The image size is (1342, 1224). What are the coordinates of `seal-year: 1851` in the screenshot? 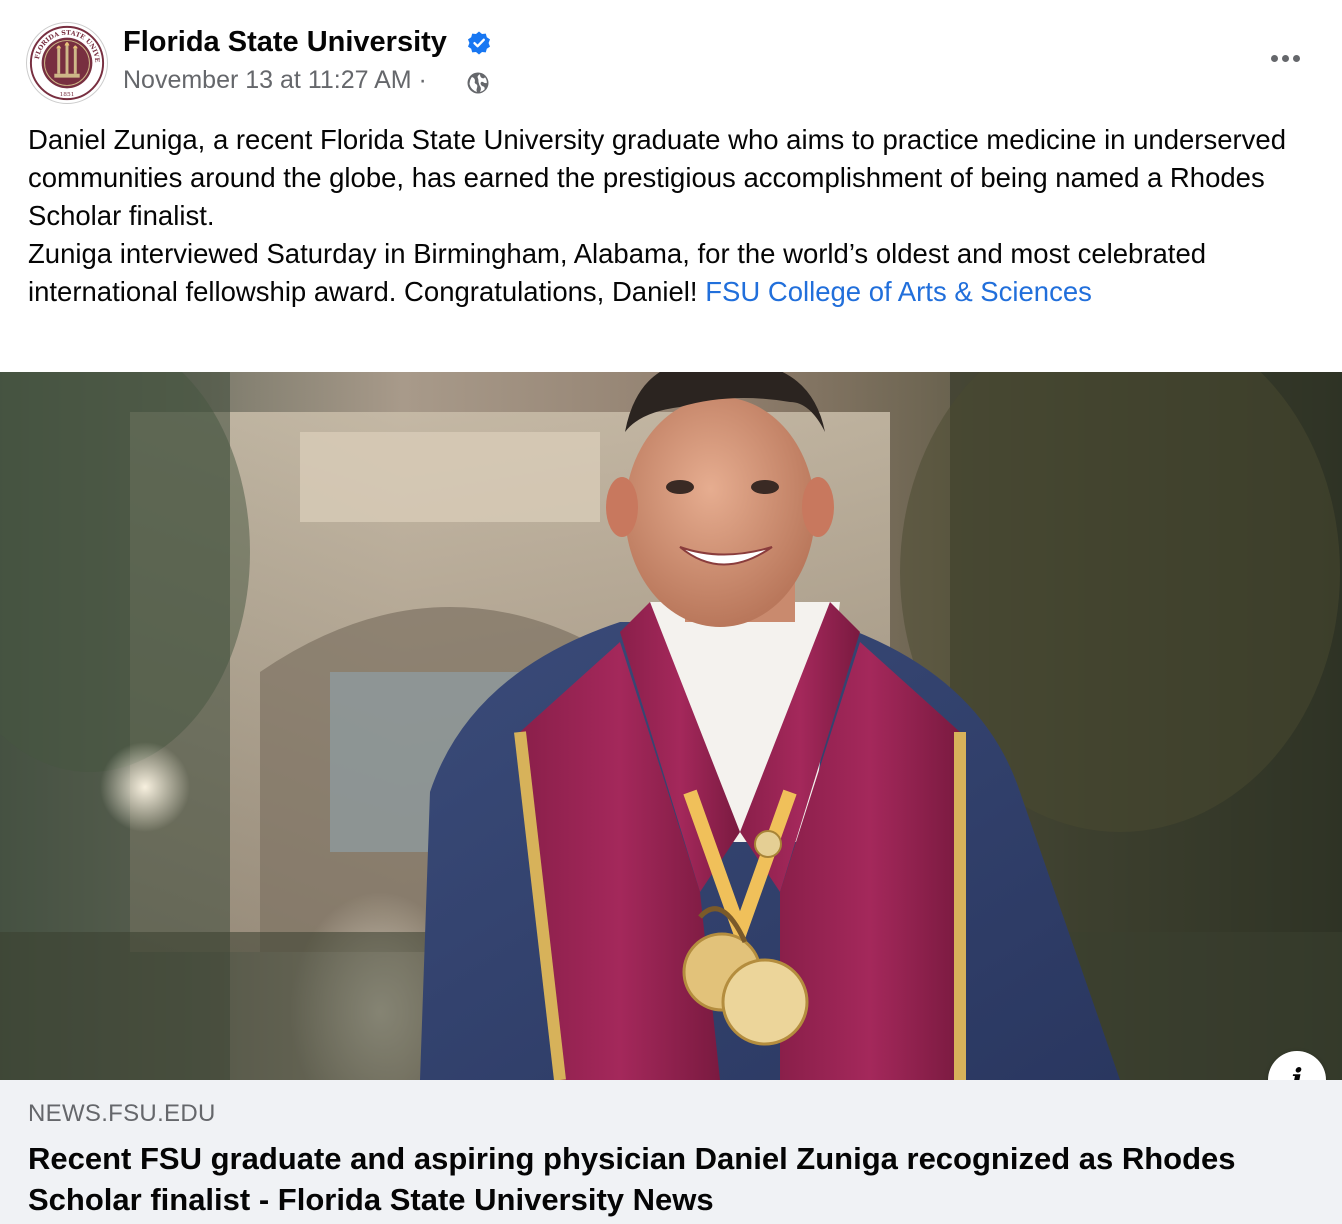 It's located at (67, 95).